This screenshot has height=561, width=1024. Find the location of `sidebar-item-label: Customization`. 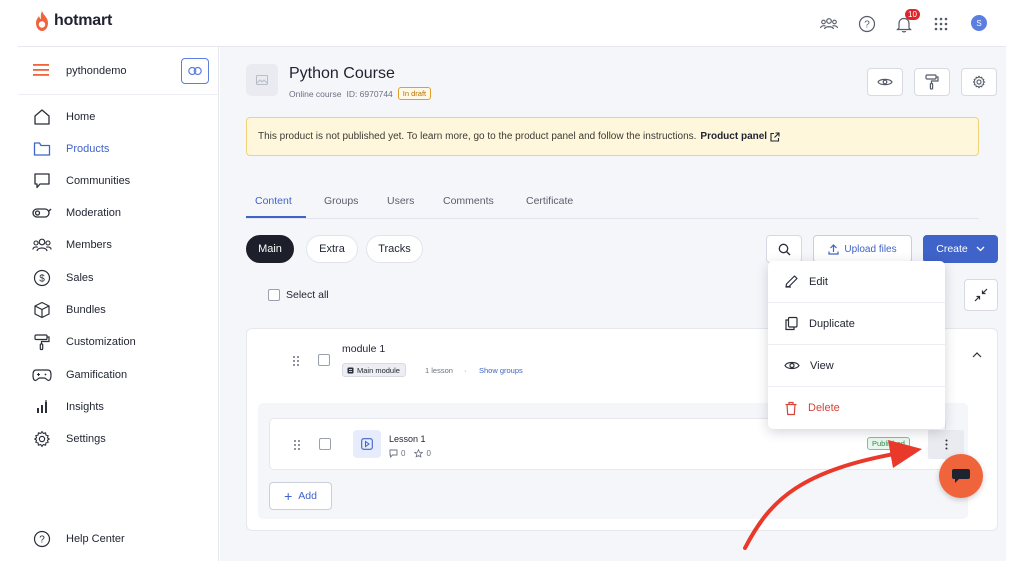

sidebar-item-label: Customization is located at coordinates (101, 342).